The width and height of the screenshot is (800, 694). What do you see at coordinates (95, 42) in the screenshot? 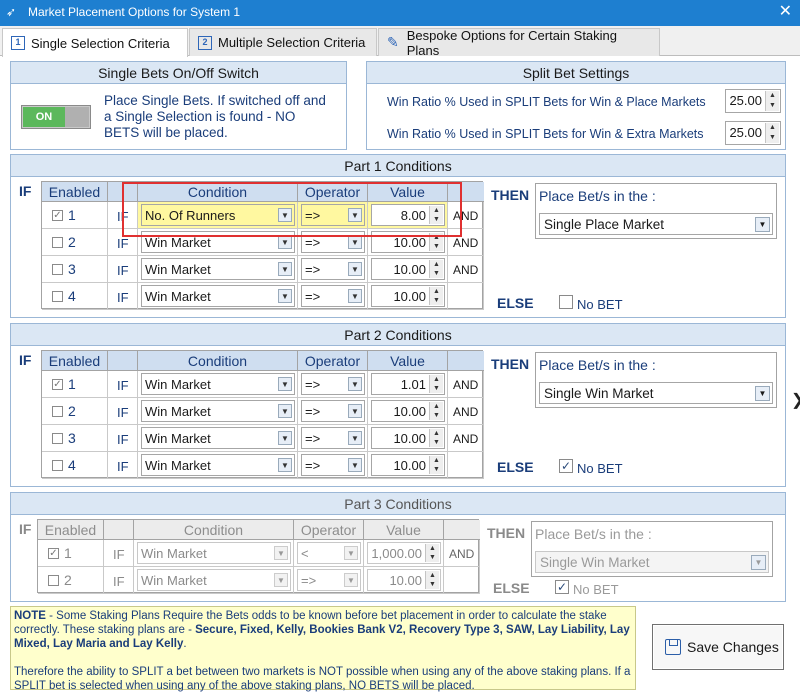
I see `tab-single-selection: 1 Single Selection Criteria` at bounding box center [95, 42].